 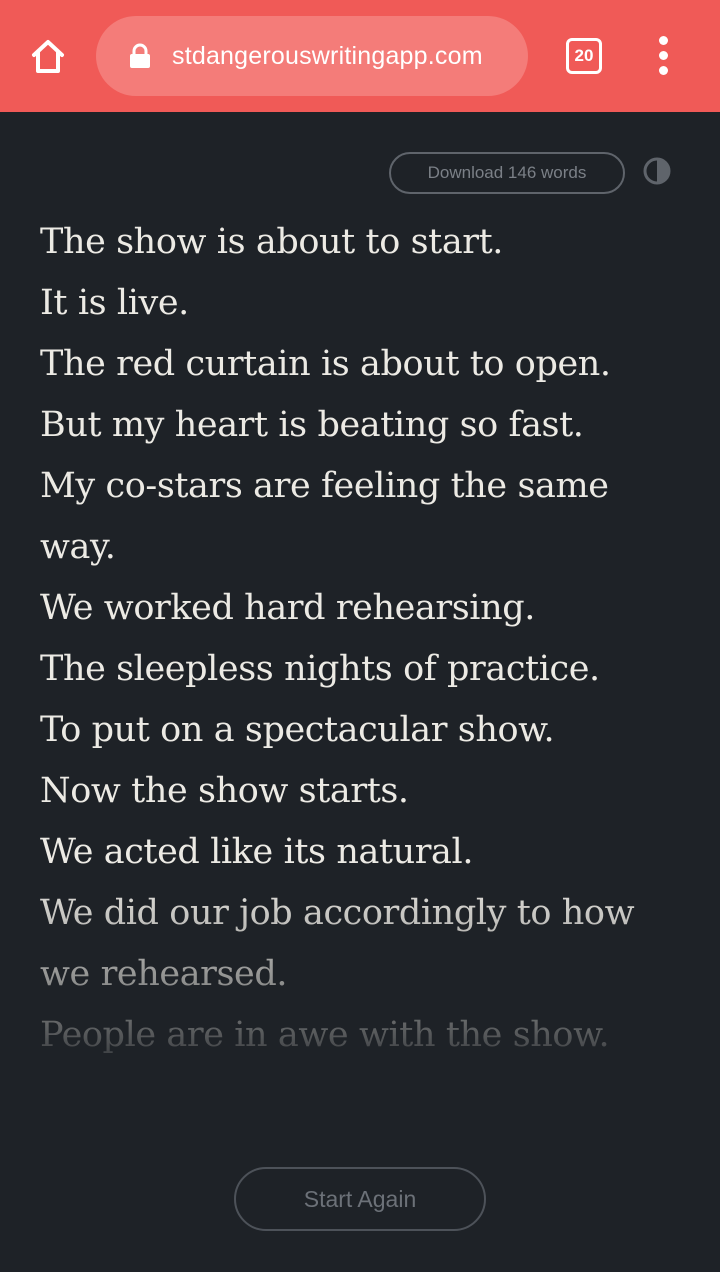 What do you see at coordinates (78, 547) in the screenshot?
I see `writing-line: way.` at bounding box center [78, 547].